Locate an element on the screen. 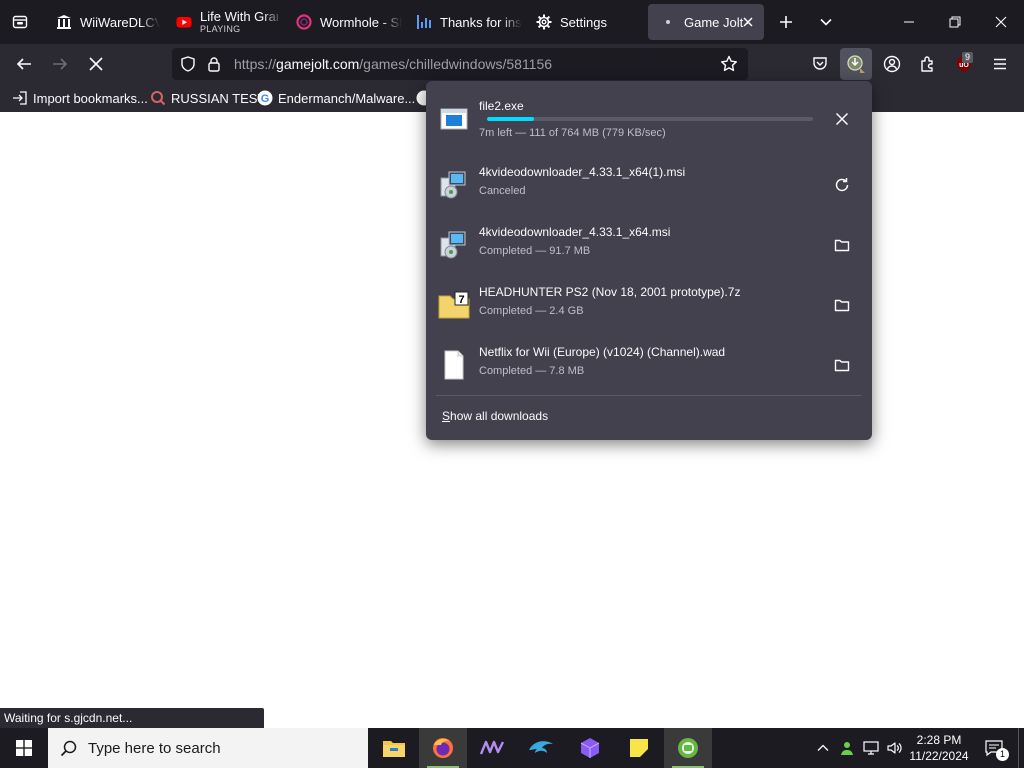 Image resolution: width=1024 pixels, height=768 pixels. start-button is located at coordinates (24, 748).